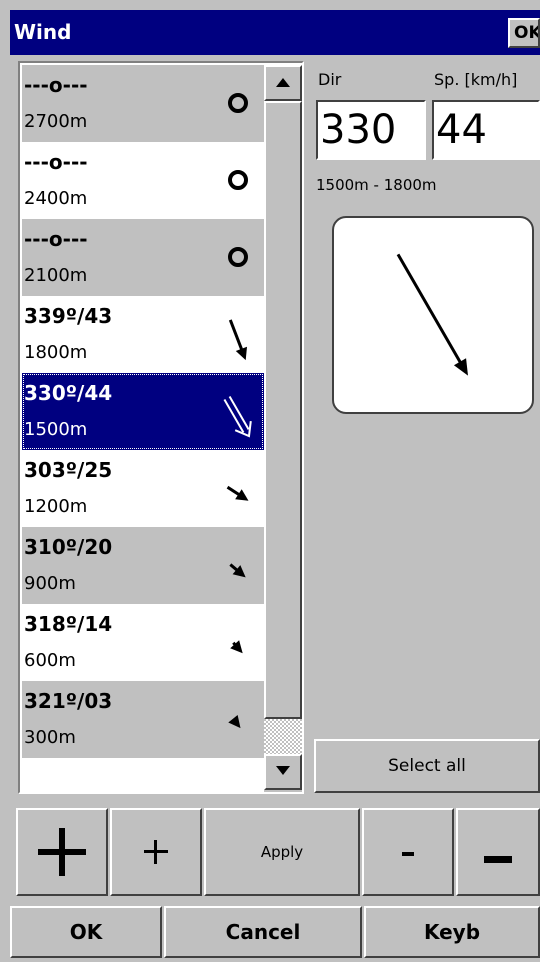 The width and height of the screenshot is (540, 962). I want to click on altitude-text: 2100m, so click(56, 275).